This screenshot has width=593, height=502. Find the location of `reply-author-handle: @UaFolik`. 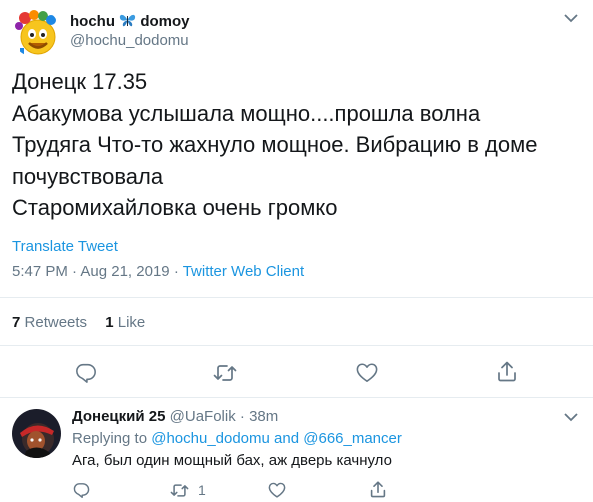

reply-author-handle: @UaFolik is located at coordinates (203, 416).